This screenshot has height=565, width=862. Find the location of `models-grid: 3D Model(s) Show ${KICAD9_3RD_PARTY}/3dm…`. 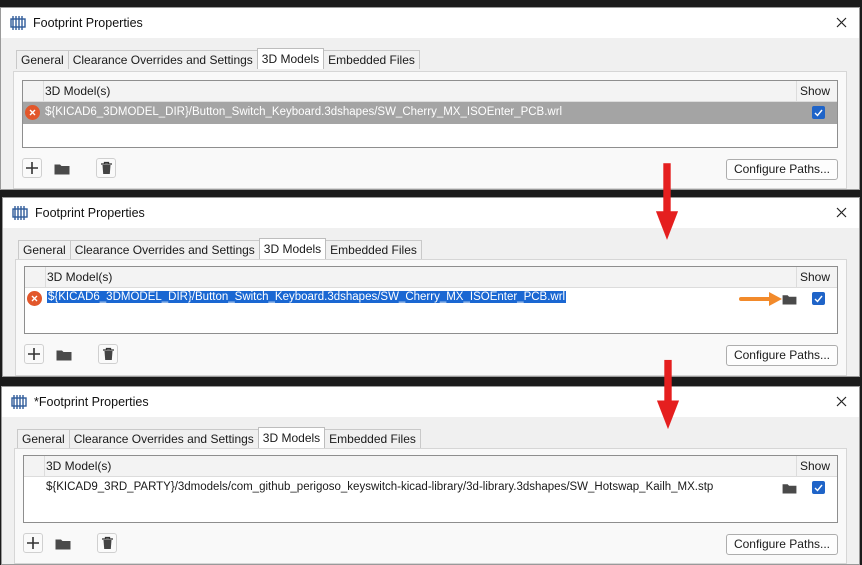

models-grid: 3D Model(s) Show ${KICAD9_3RD_PARTY}/3dm… is located at coordinates (430, 489).